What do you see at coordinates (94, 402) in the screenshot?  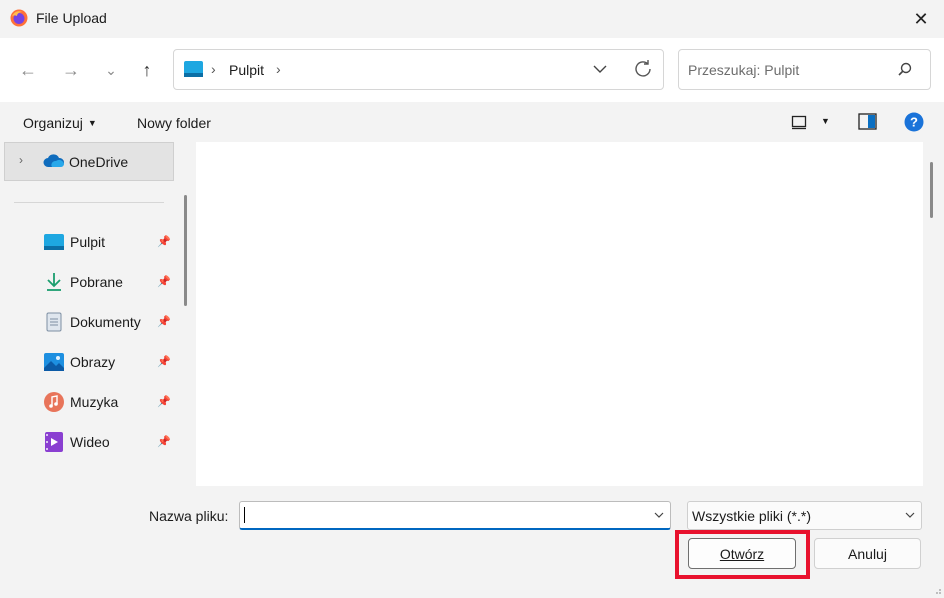 I see `sidebar-item-label: Muzyka` at bounding box center [94, 402].